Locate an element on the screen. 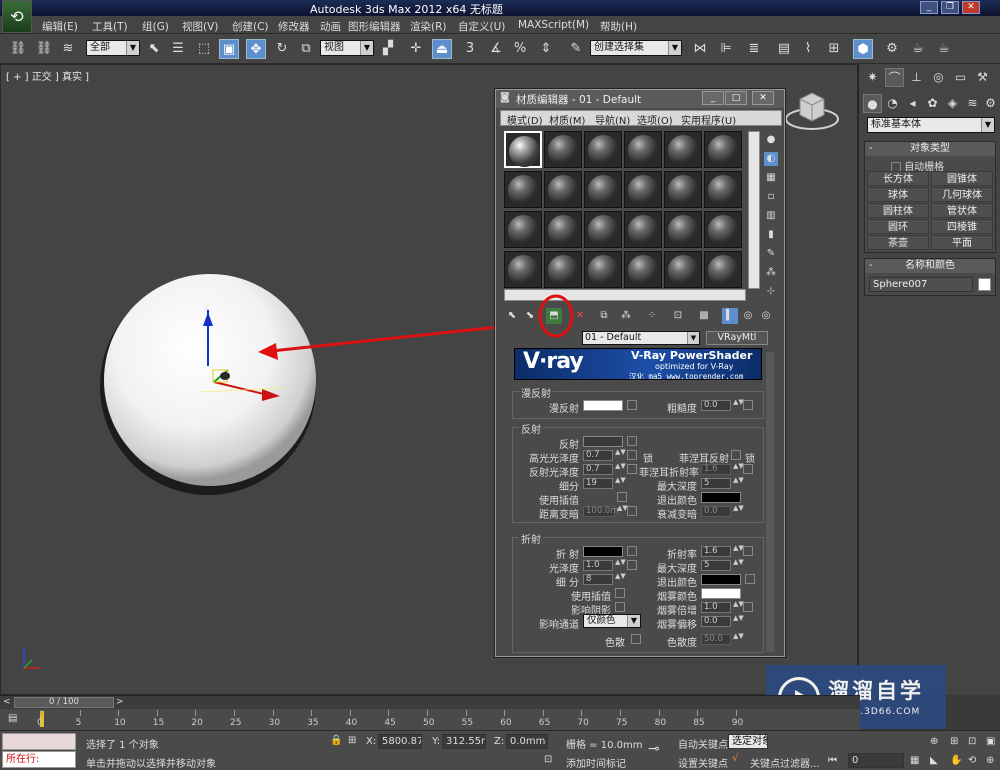 The image size is (1000, 770). menu-customize: 自定义(U) is located at coordinates (481, 26).